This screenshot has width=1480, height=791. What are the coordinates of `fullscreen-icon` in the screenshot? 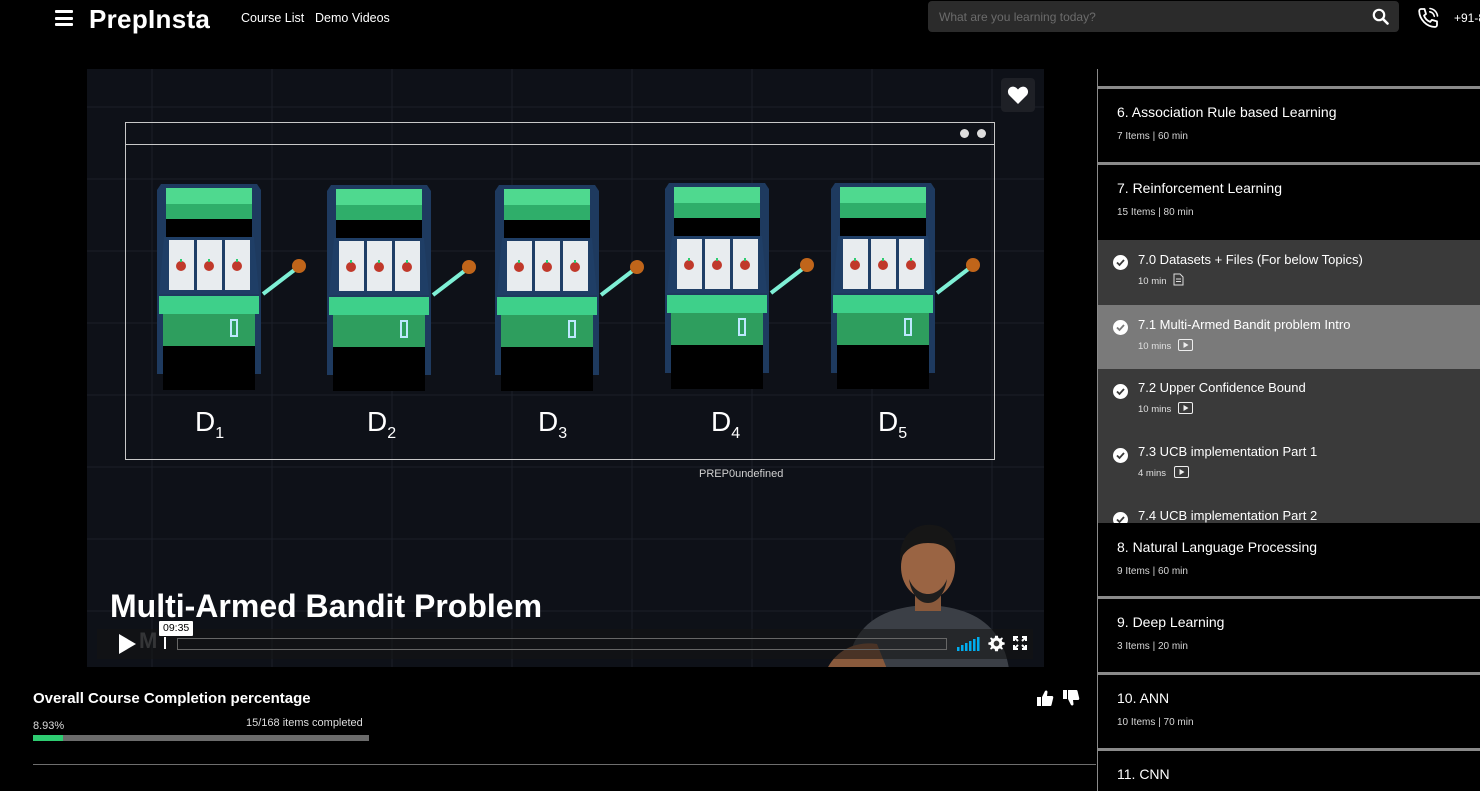 It's located at (1020, 643).